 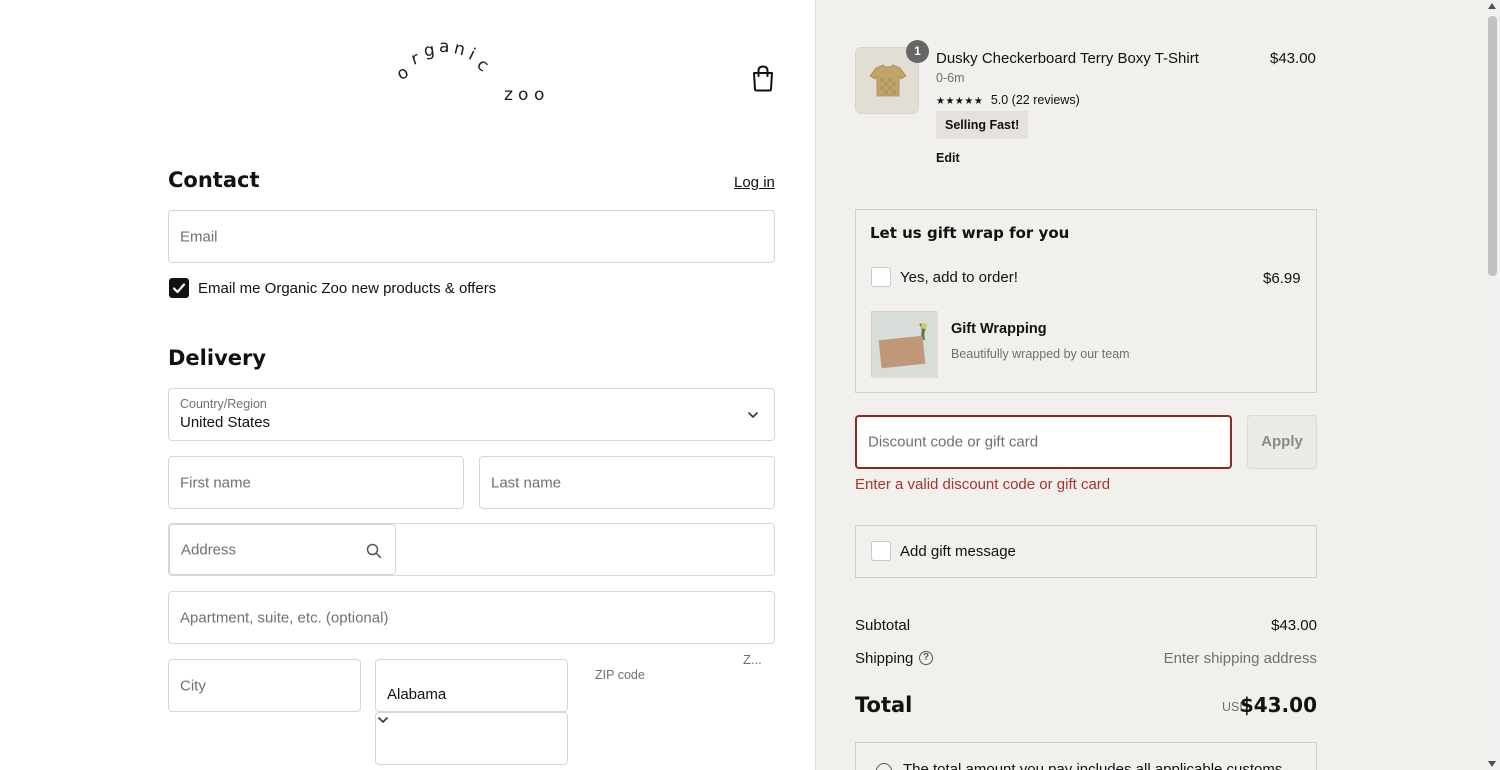 I want to click on product-variant: 0-6m, so click(x=950, y=78).